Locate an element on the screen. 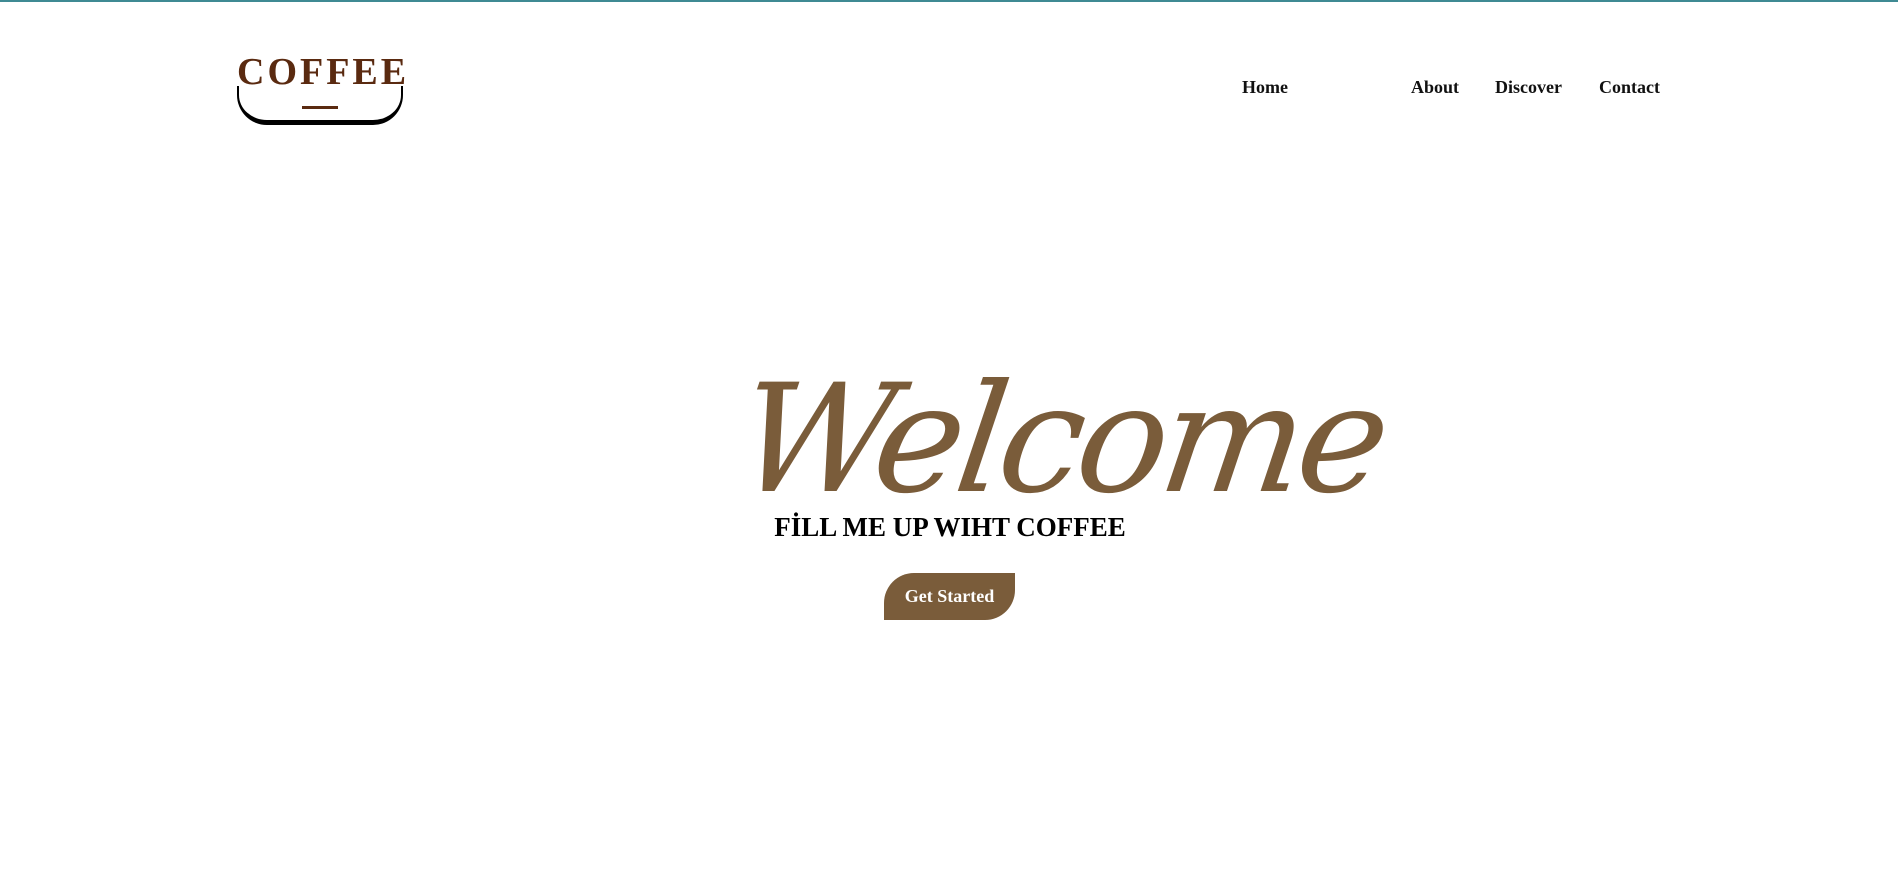 This screenshot has width=1898, height=875. nav-home-link: Home is located at coordinates (1265, 87).